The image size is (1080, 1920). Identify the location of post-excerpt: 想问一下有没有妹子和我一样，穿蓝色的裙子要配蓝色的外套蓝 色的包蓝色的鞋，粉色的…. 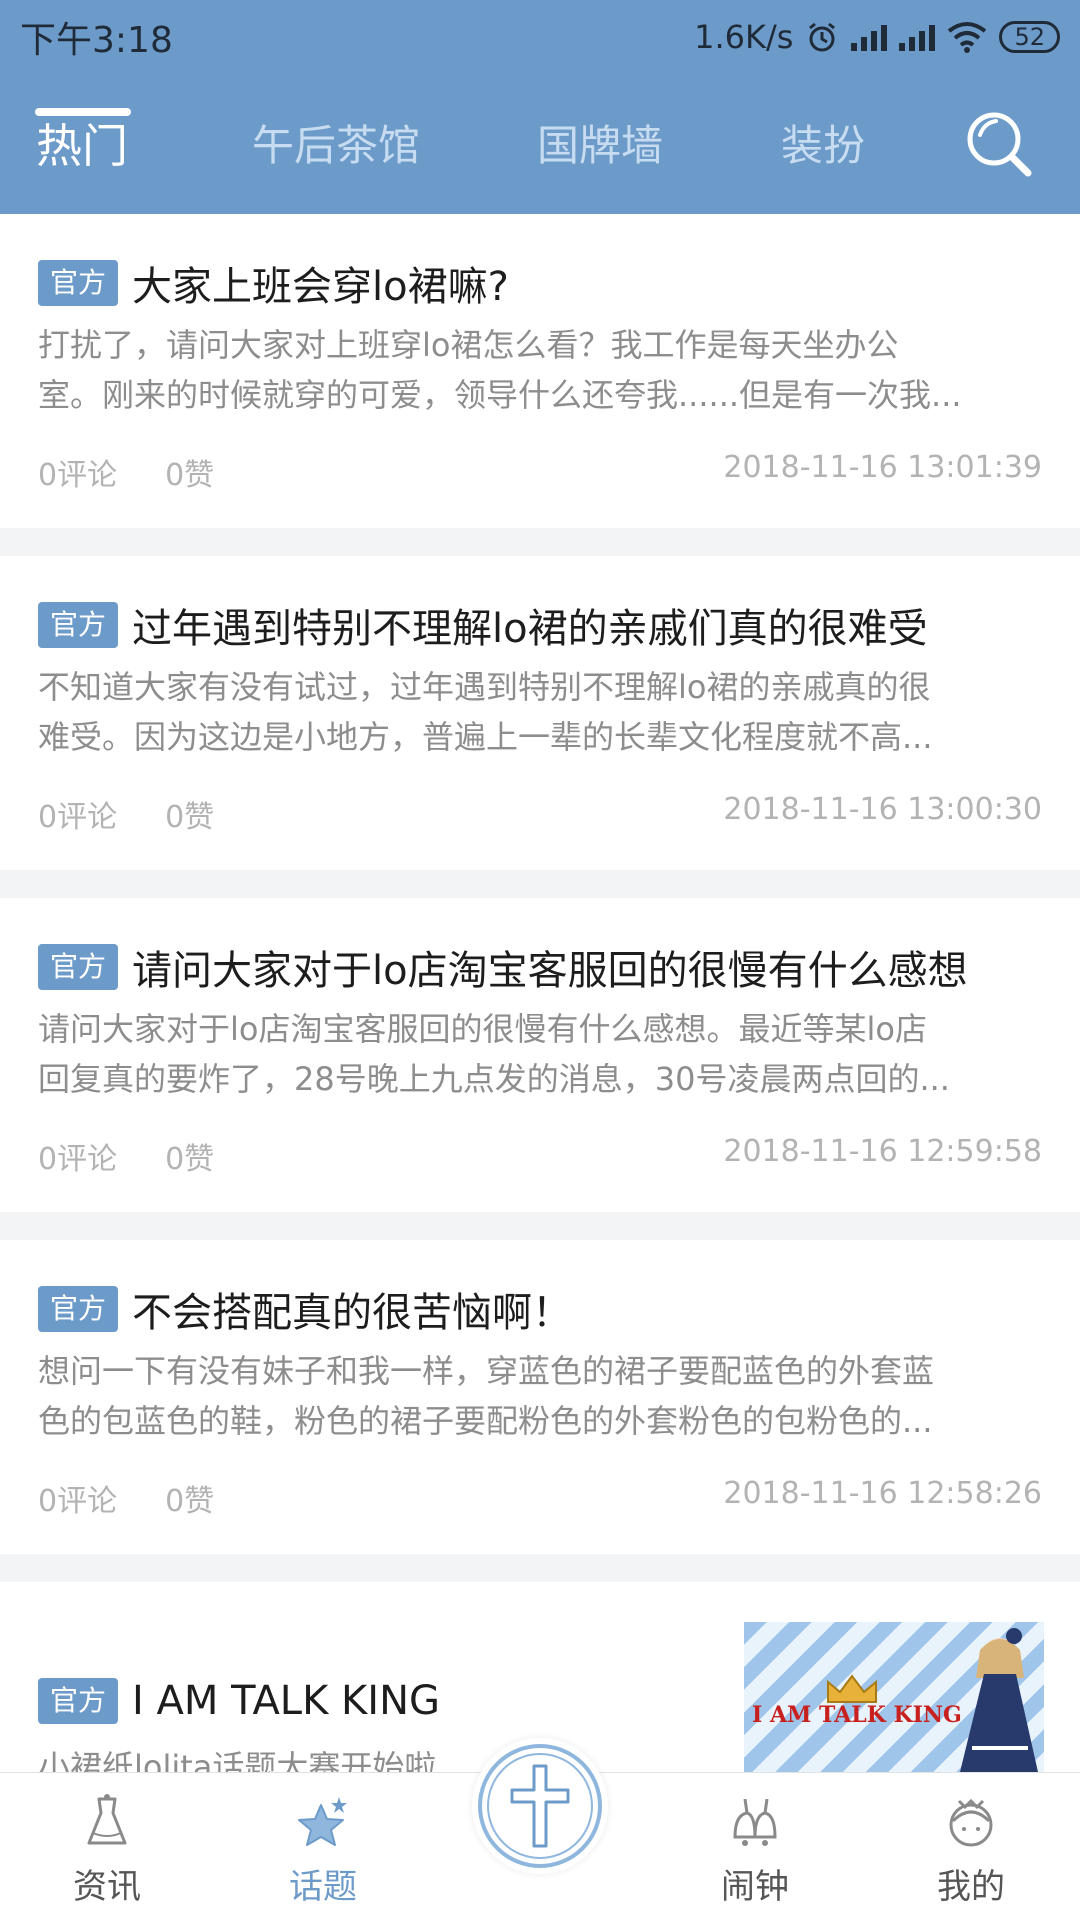
(486, 1396).